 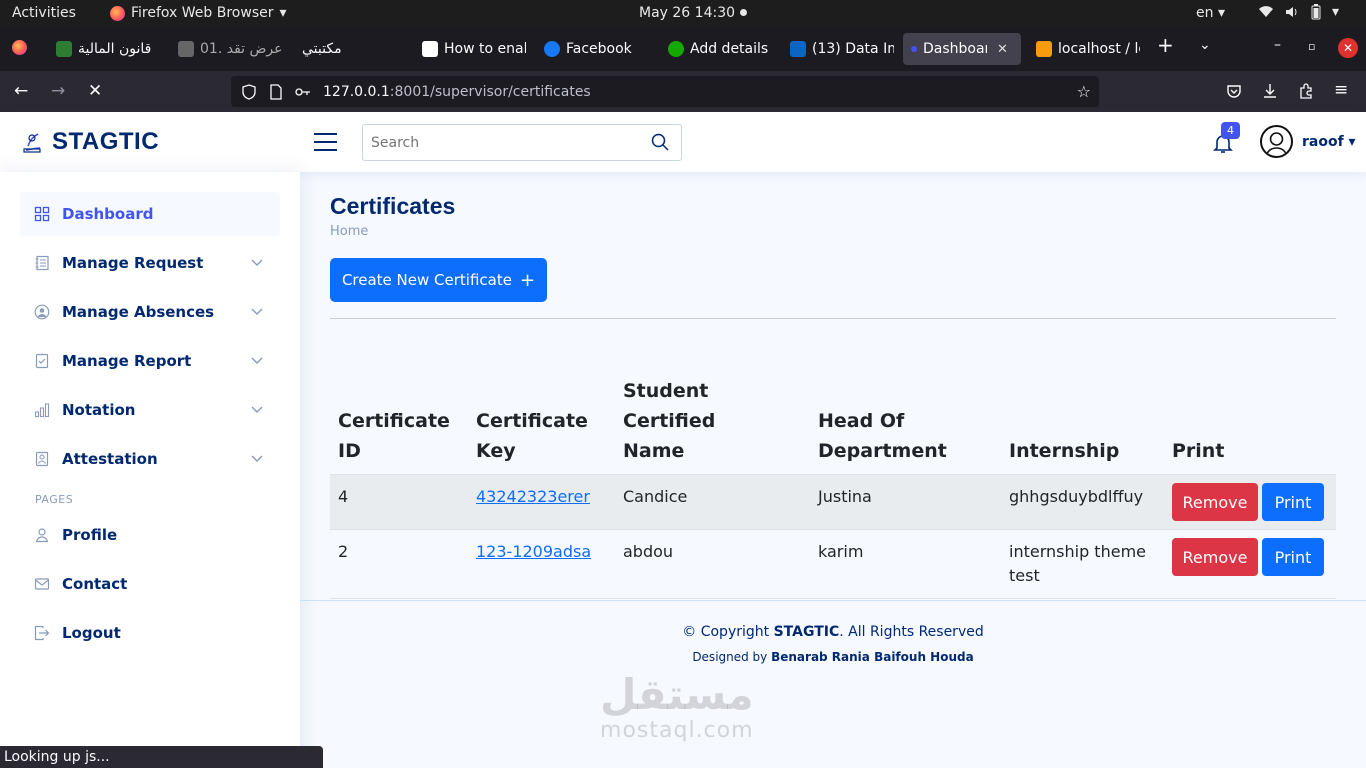 I want to click on sidebar-heading-pages: PAGES, so click(x=54, y=499).